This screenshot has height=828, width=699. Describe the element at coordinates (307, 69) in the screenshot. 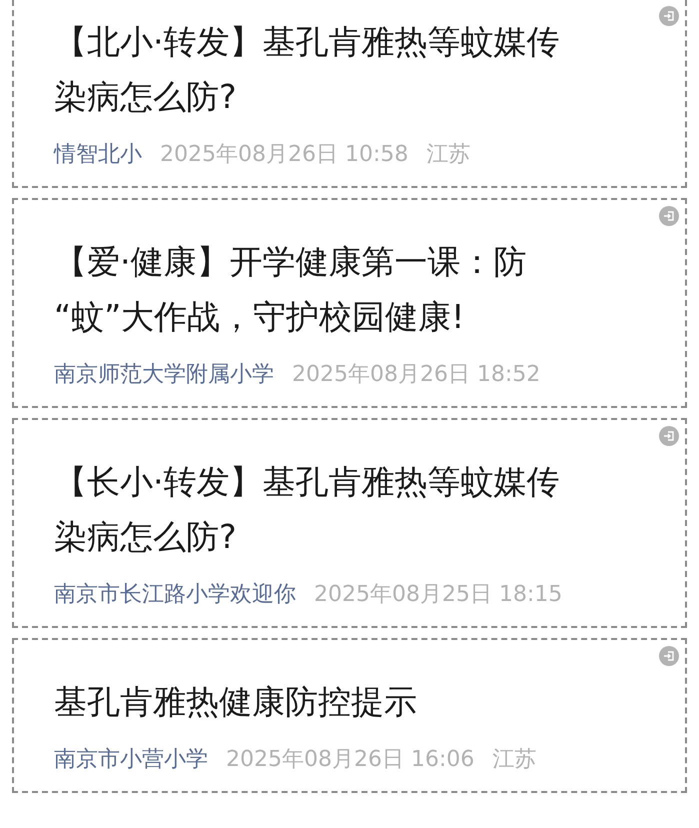

I see `article-title: 【北小·转发】基孔肯雅热等蚊媒传 染病怎么防?` at that location.